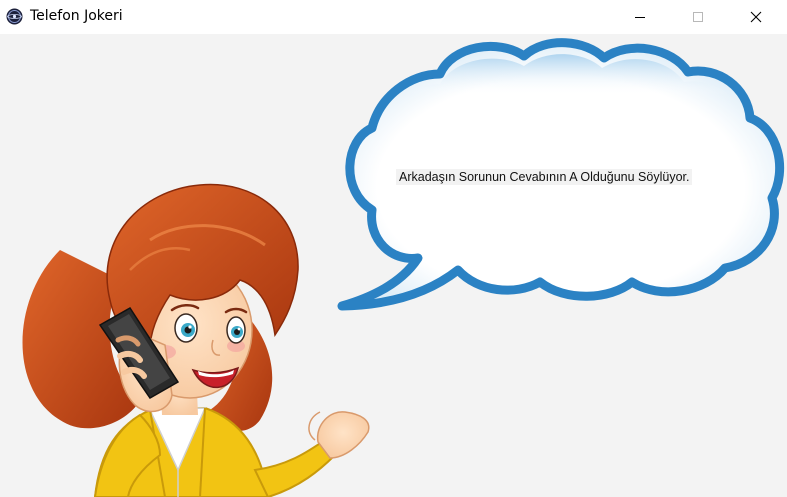 The height and width of the screenshot is (497, 787). I want to click on minimize-button, so click(640, 17).